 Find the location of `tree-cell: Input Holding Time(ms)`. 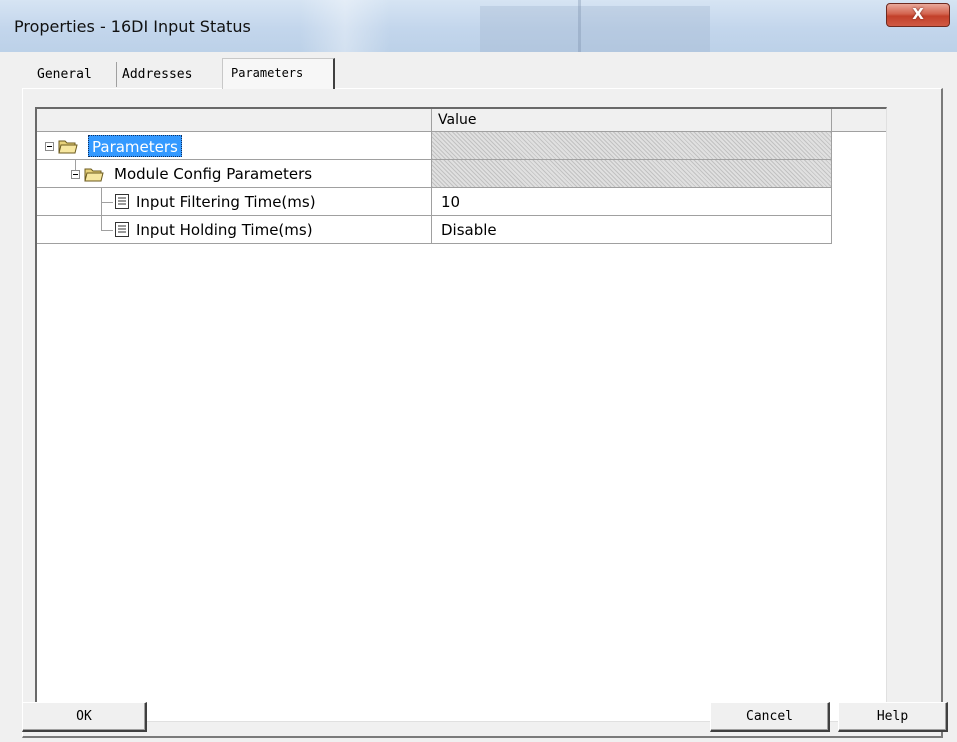

tree-cell: Input Holding Time(ms) is located at coordinates (234, 230).